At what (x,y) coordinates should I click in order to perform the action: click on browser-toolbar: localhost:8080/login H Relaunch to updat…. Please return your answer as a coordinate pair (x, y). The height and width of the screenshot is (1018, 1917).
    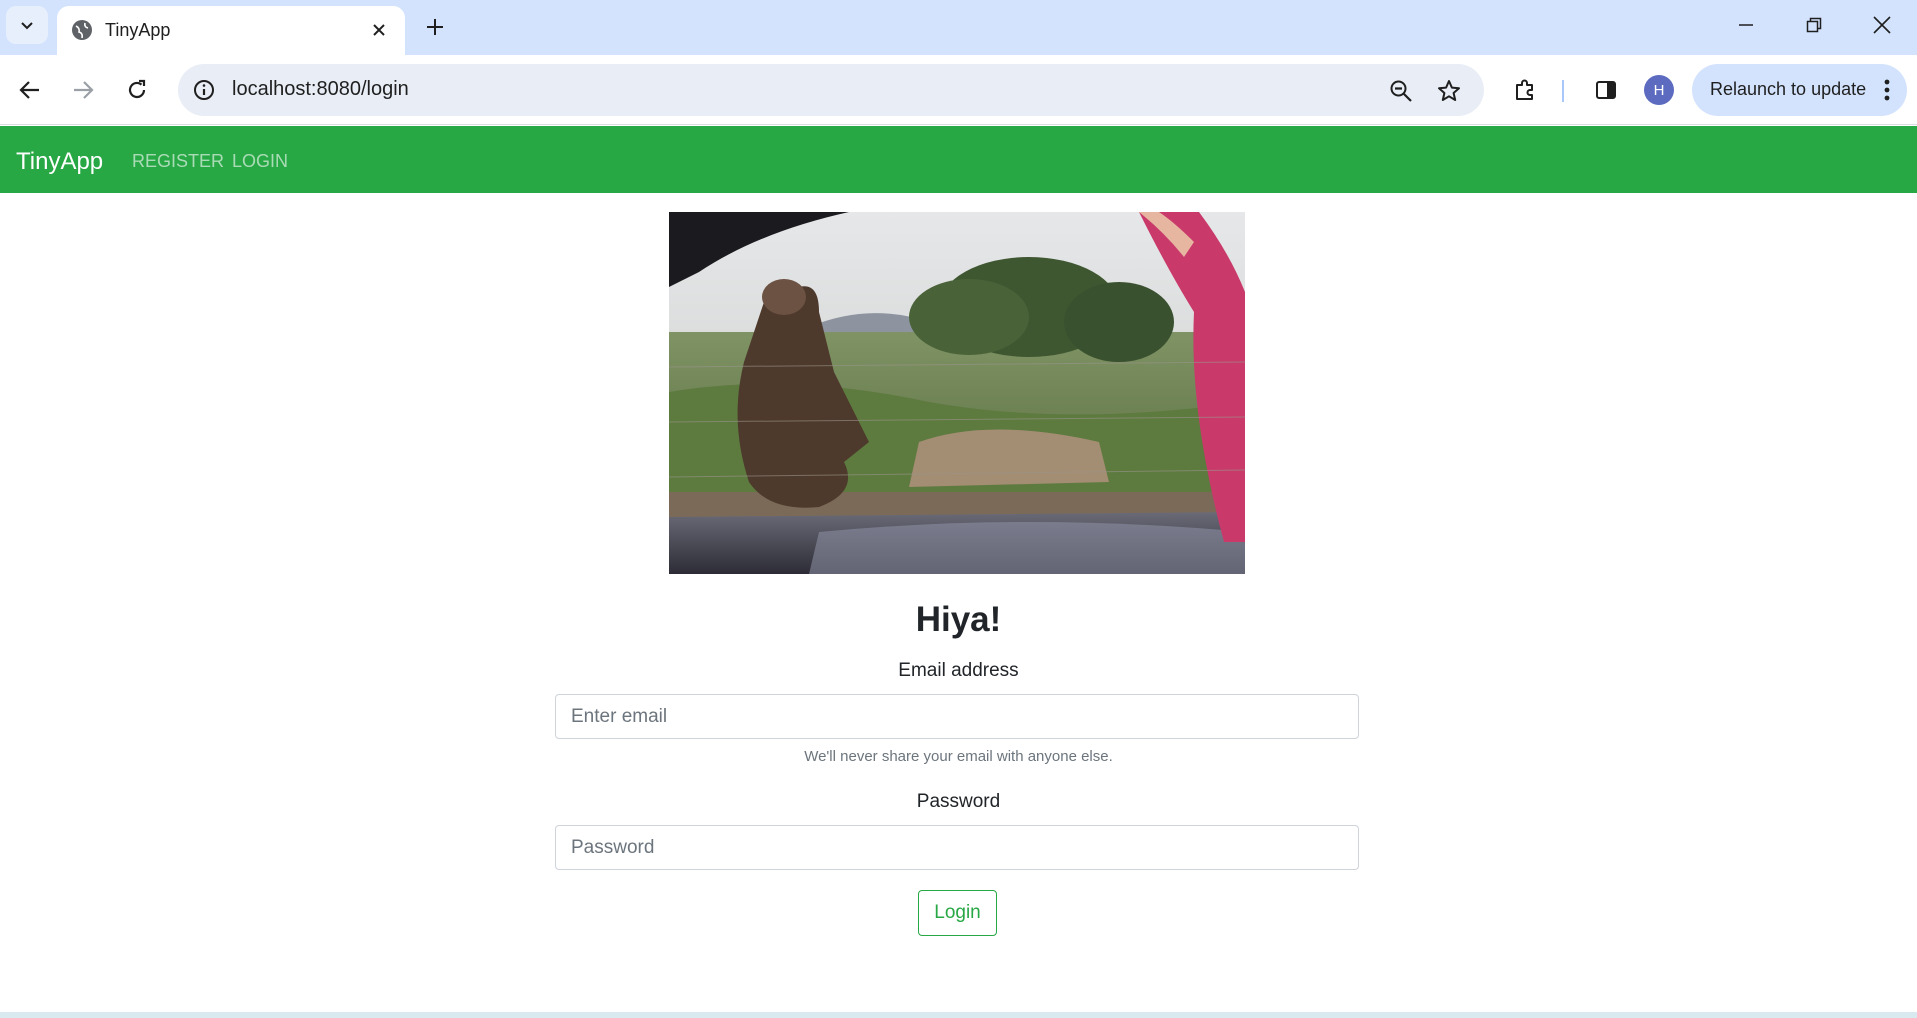
    Looking at the image, I should click on (958, 90).